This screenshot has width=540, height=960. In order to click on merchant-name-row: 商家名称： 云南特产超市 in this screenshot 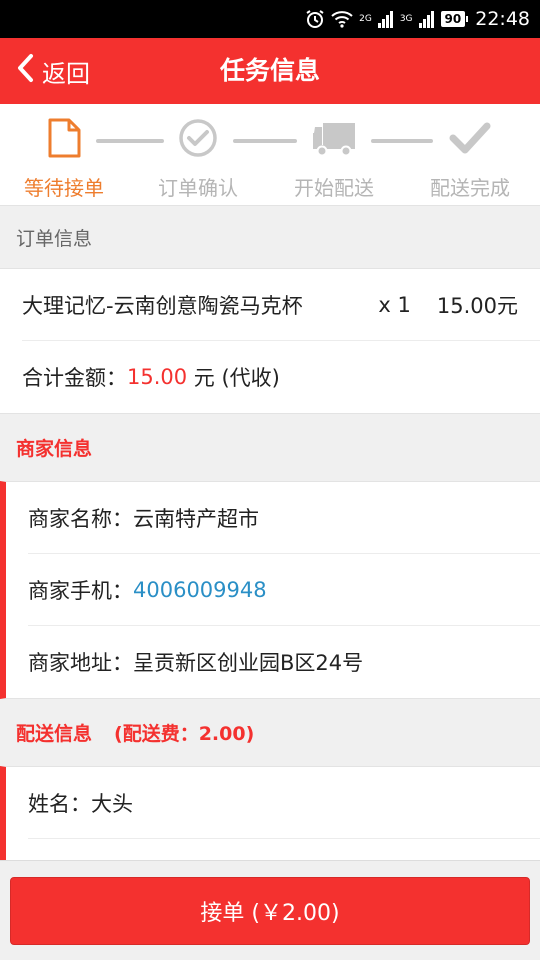, I will do `click(284, 518)`.